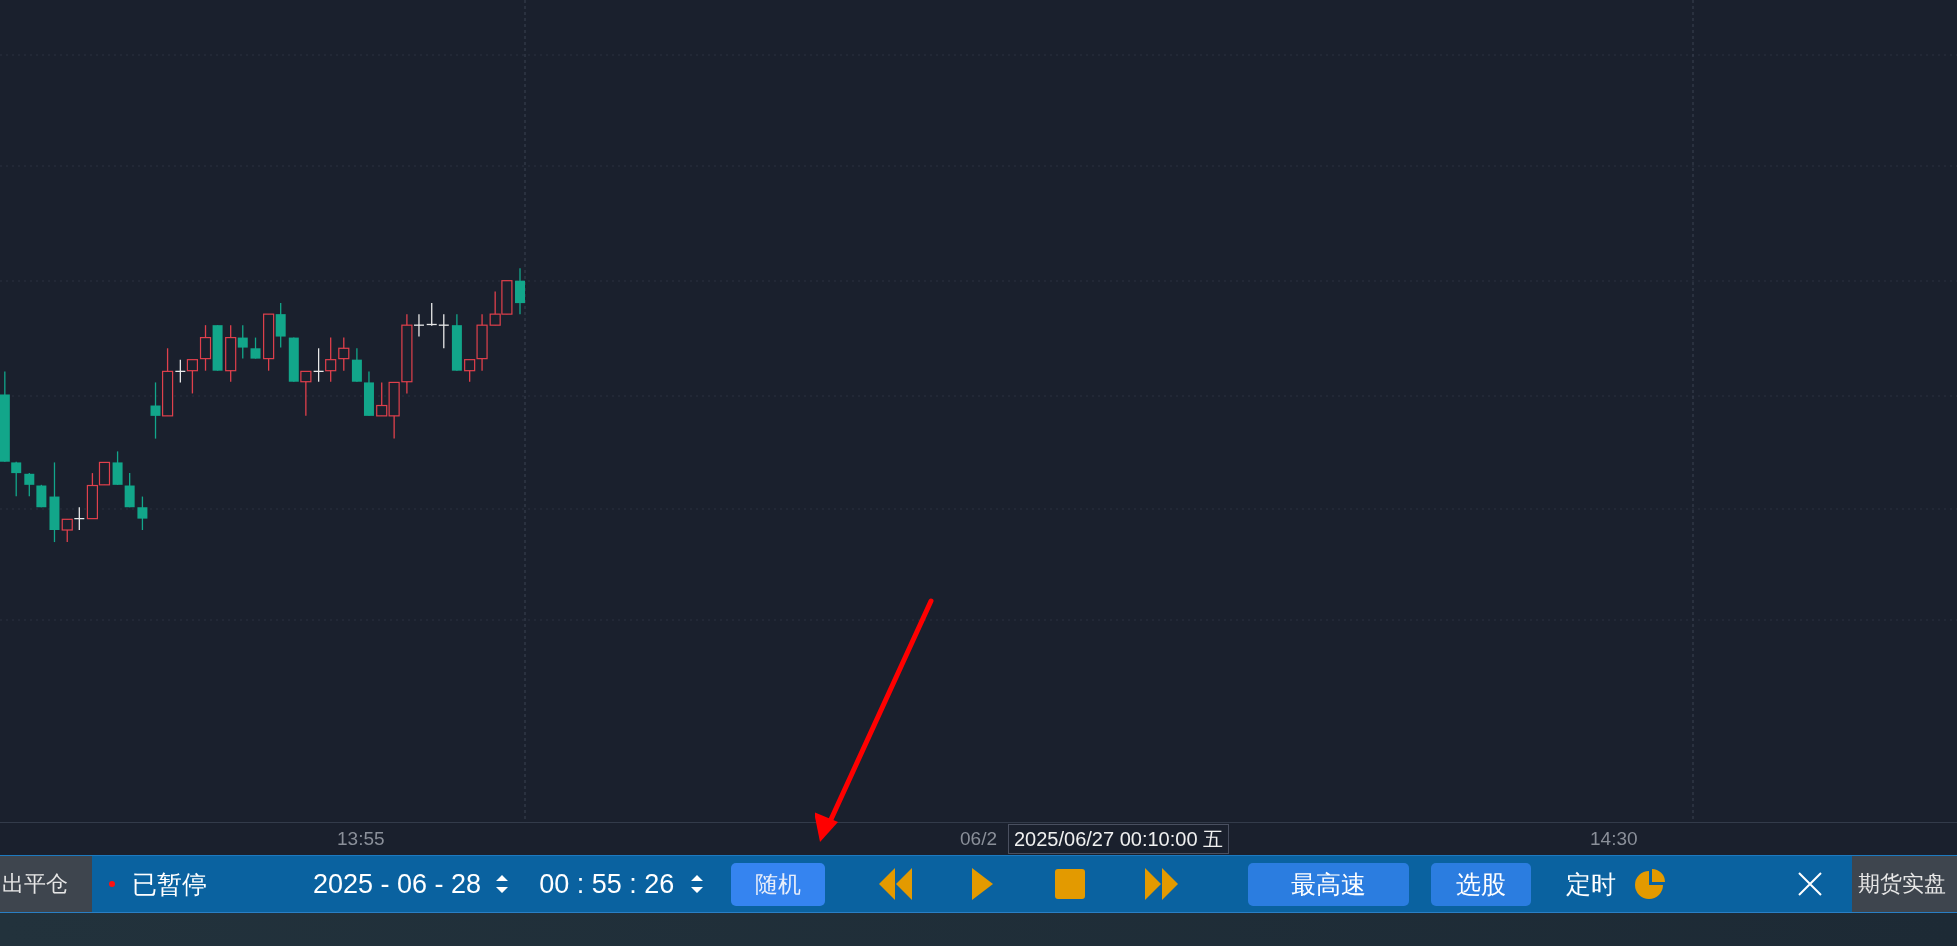  I want to click on max-speed-button: 最高速, so click(1329, 884).